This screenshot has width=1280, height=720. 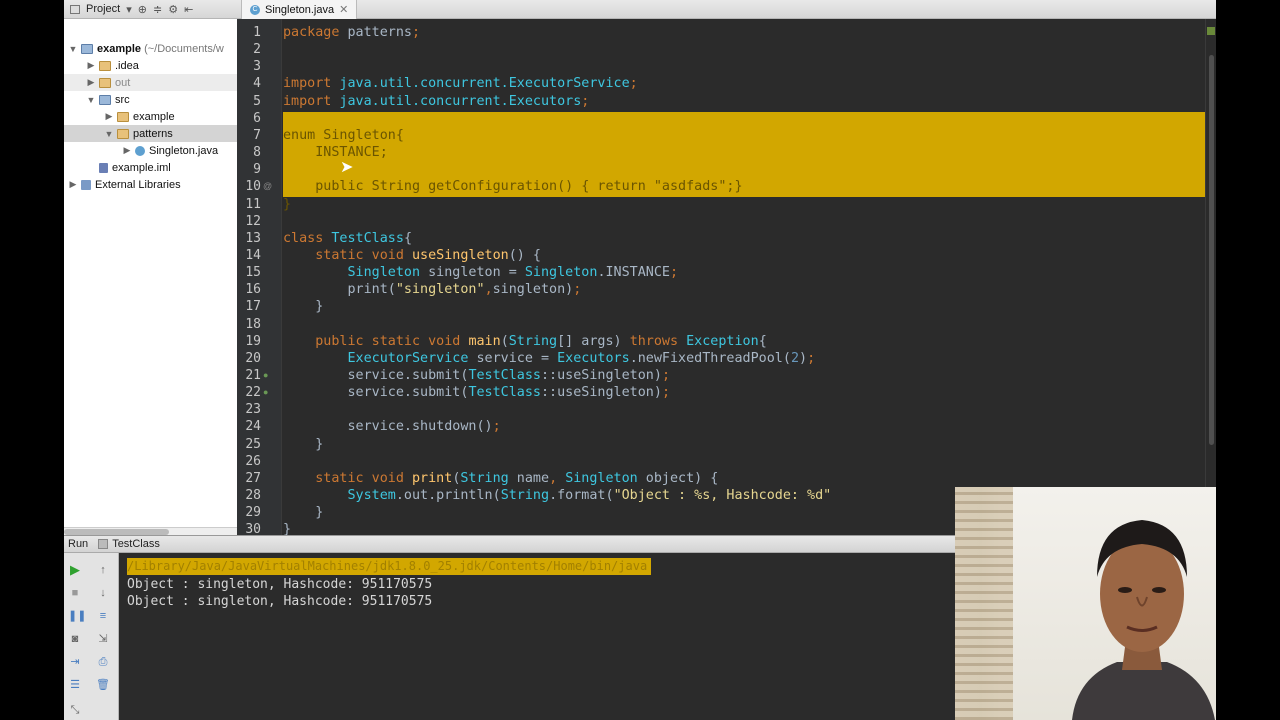 What do you see at coordinates (253, 358) in the screenshot?
I see `line-number: 20` at bounding box center [253, 358].